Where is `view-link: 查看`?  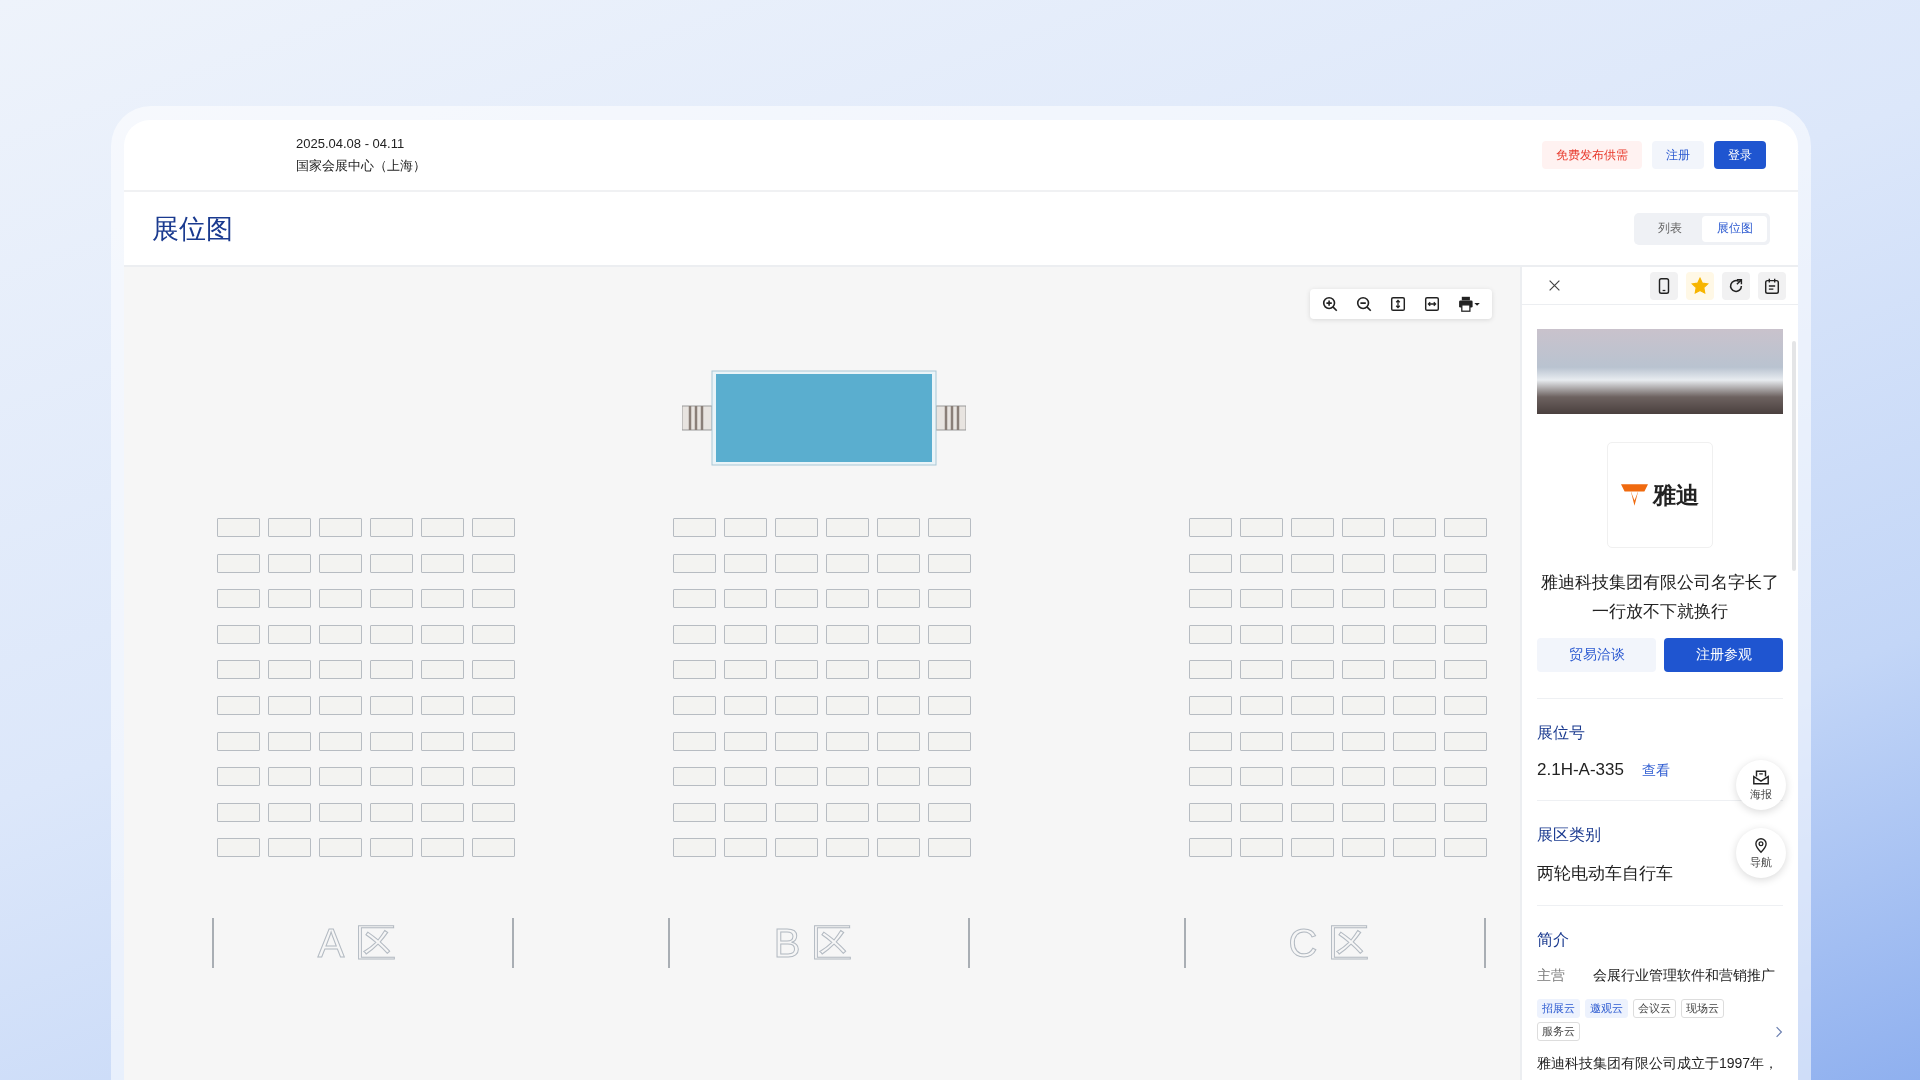 view-link: 查看 is located at coordinates (1655, 771).